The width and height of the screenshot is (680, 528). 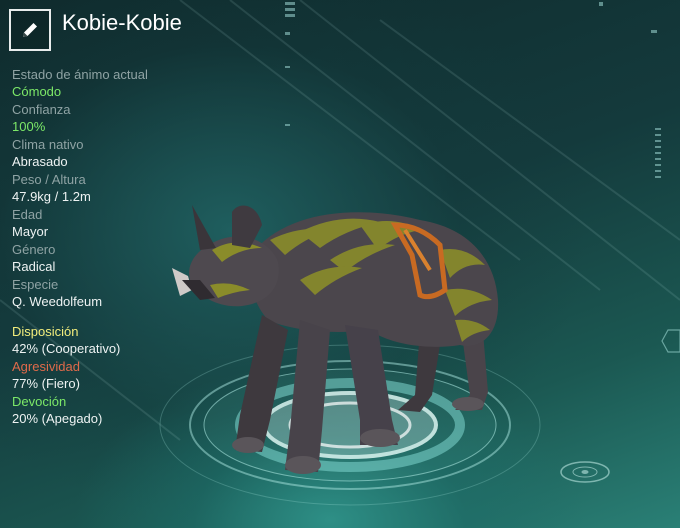 What do you see at coordinates (66, 348) in the screenshot?
I see `temperament-value-disposition: 42% (Cooperativo)` at bounding box center [66, 348].